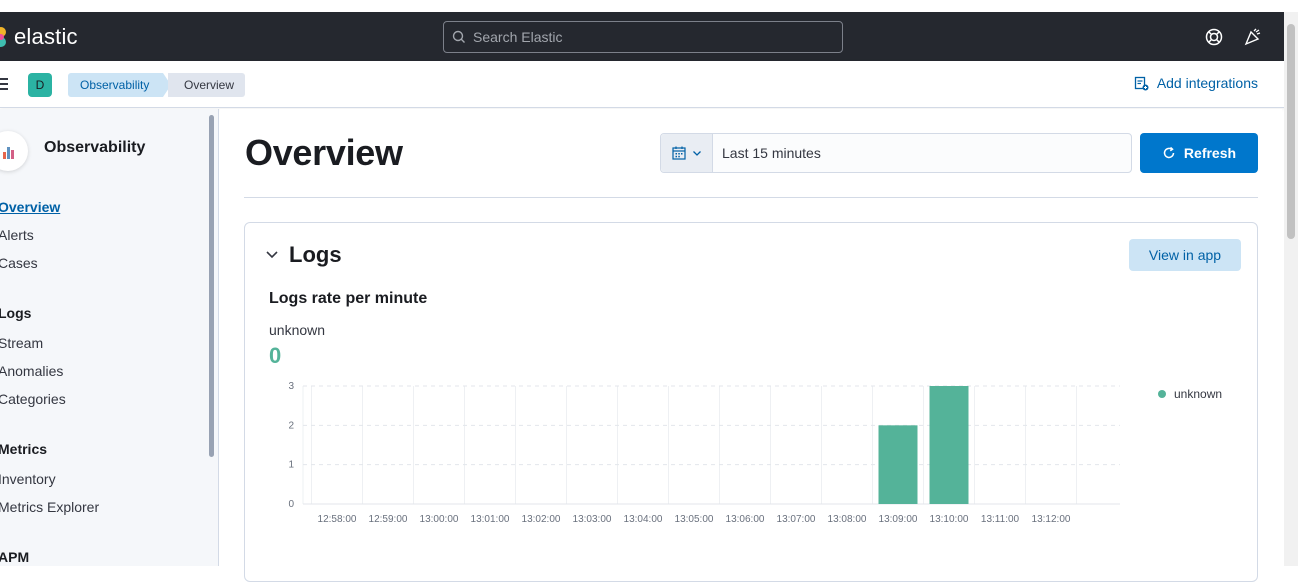 Image resolution: width=1298 pixels, height=582 pixels. I want to click on page-scrollbar-thumb, so click(1291, 131).